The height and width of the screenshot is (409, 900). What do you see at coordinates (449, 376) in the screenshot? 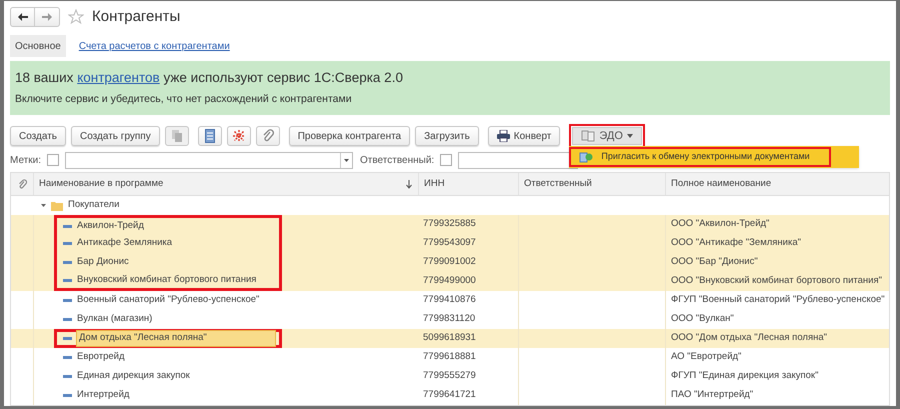
I see `inn-cell-text: 7799555279` at bounding box center [449, 376].